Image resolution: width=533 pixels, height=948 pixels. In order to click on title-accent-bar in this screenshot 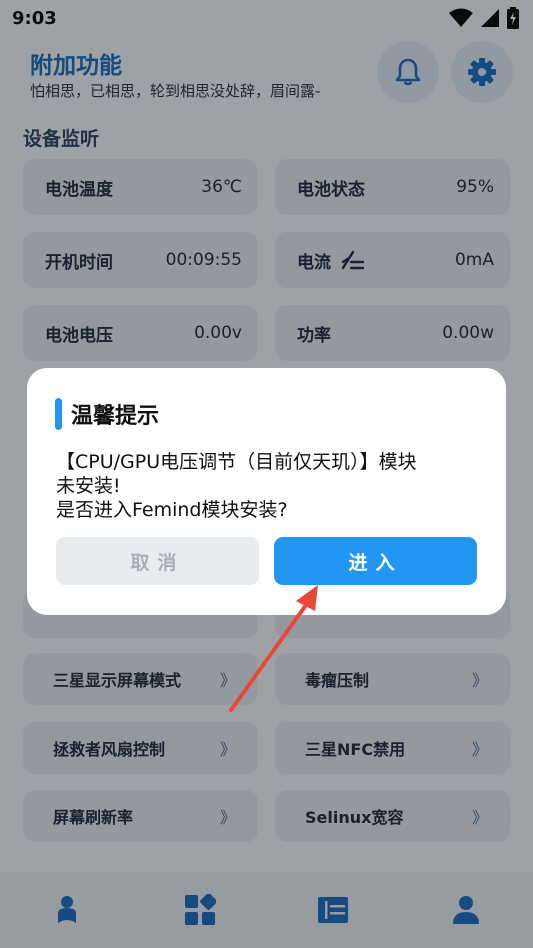, I will do `click(58, 414)`.